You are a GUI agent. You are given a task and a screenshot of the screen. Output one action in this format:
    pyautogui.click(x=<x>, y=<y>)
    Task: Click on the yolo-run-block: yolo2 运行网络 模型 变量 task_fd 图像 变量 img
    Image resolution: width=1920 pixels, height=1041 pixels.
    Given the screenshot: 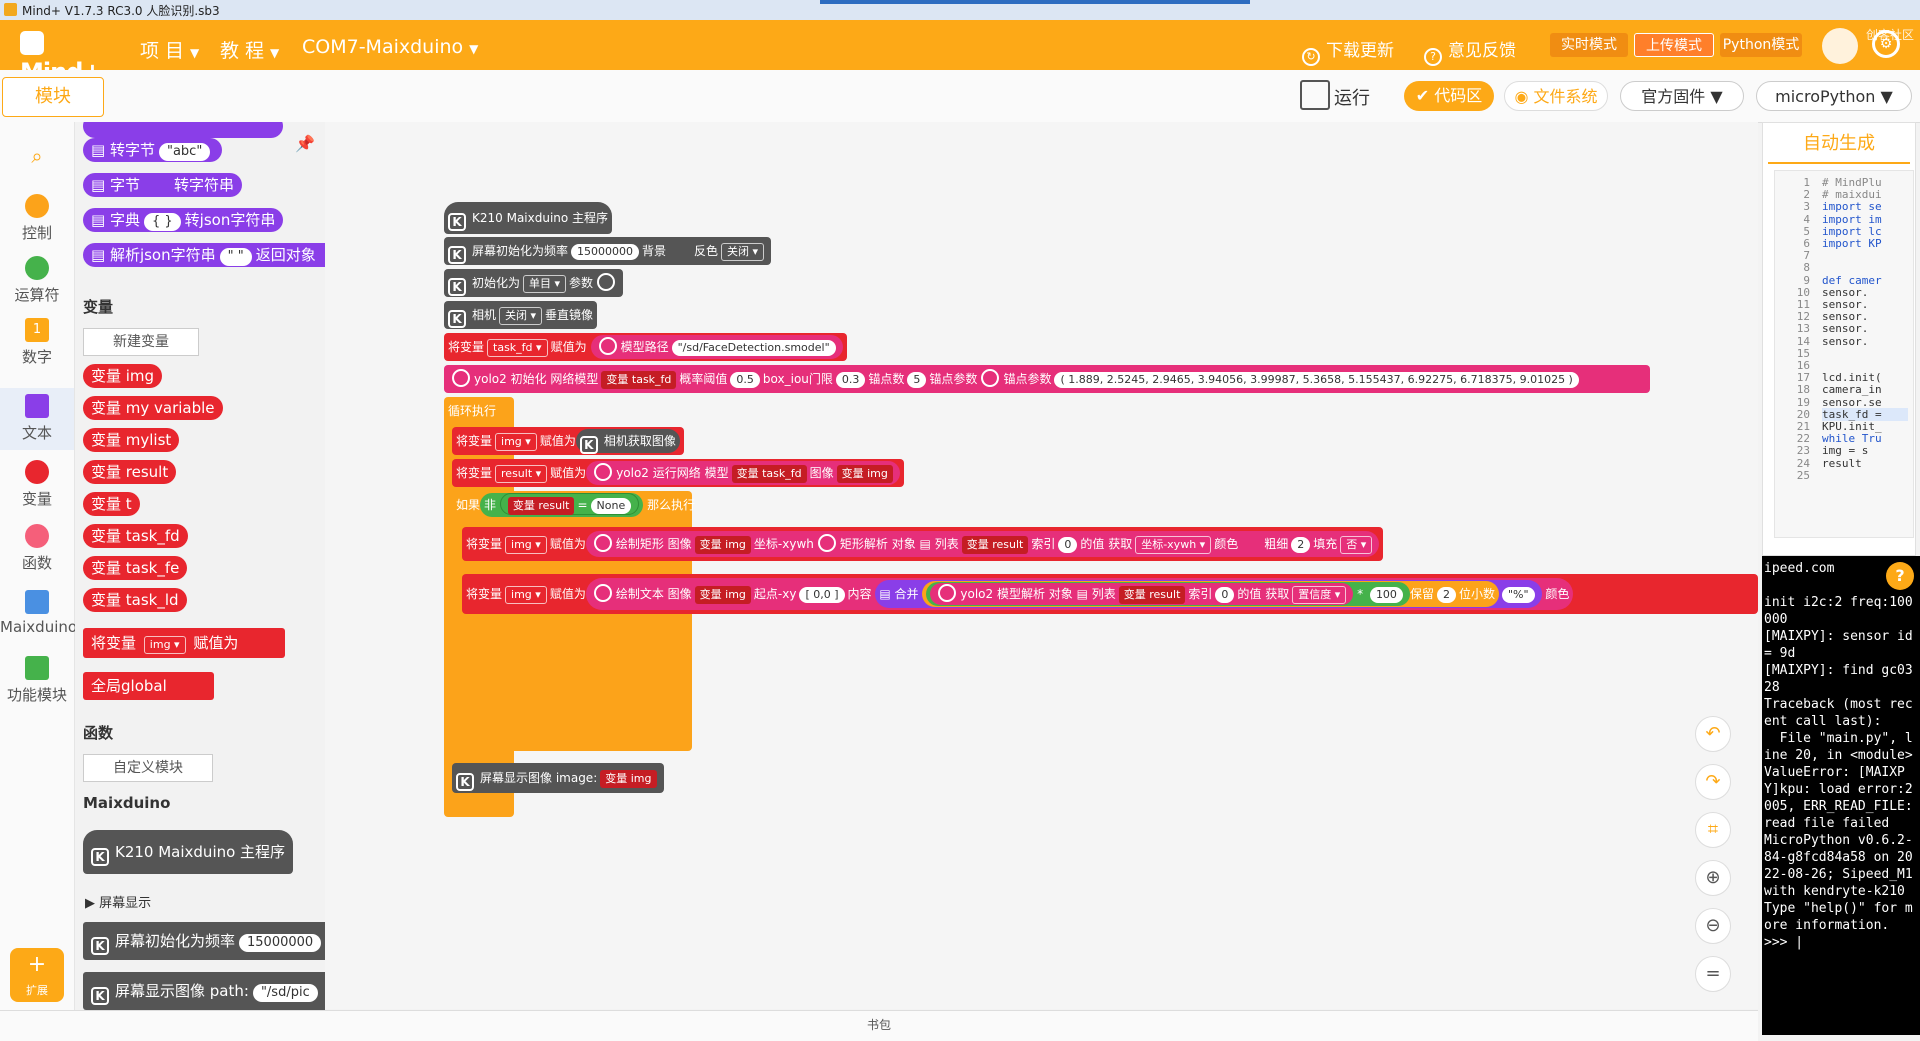 What is the action you would take?
    pyautogui.click(x=743, y=473)
    